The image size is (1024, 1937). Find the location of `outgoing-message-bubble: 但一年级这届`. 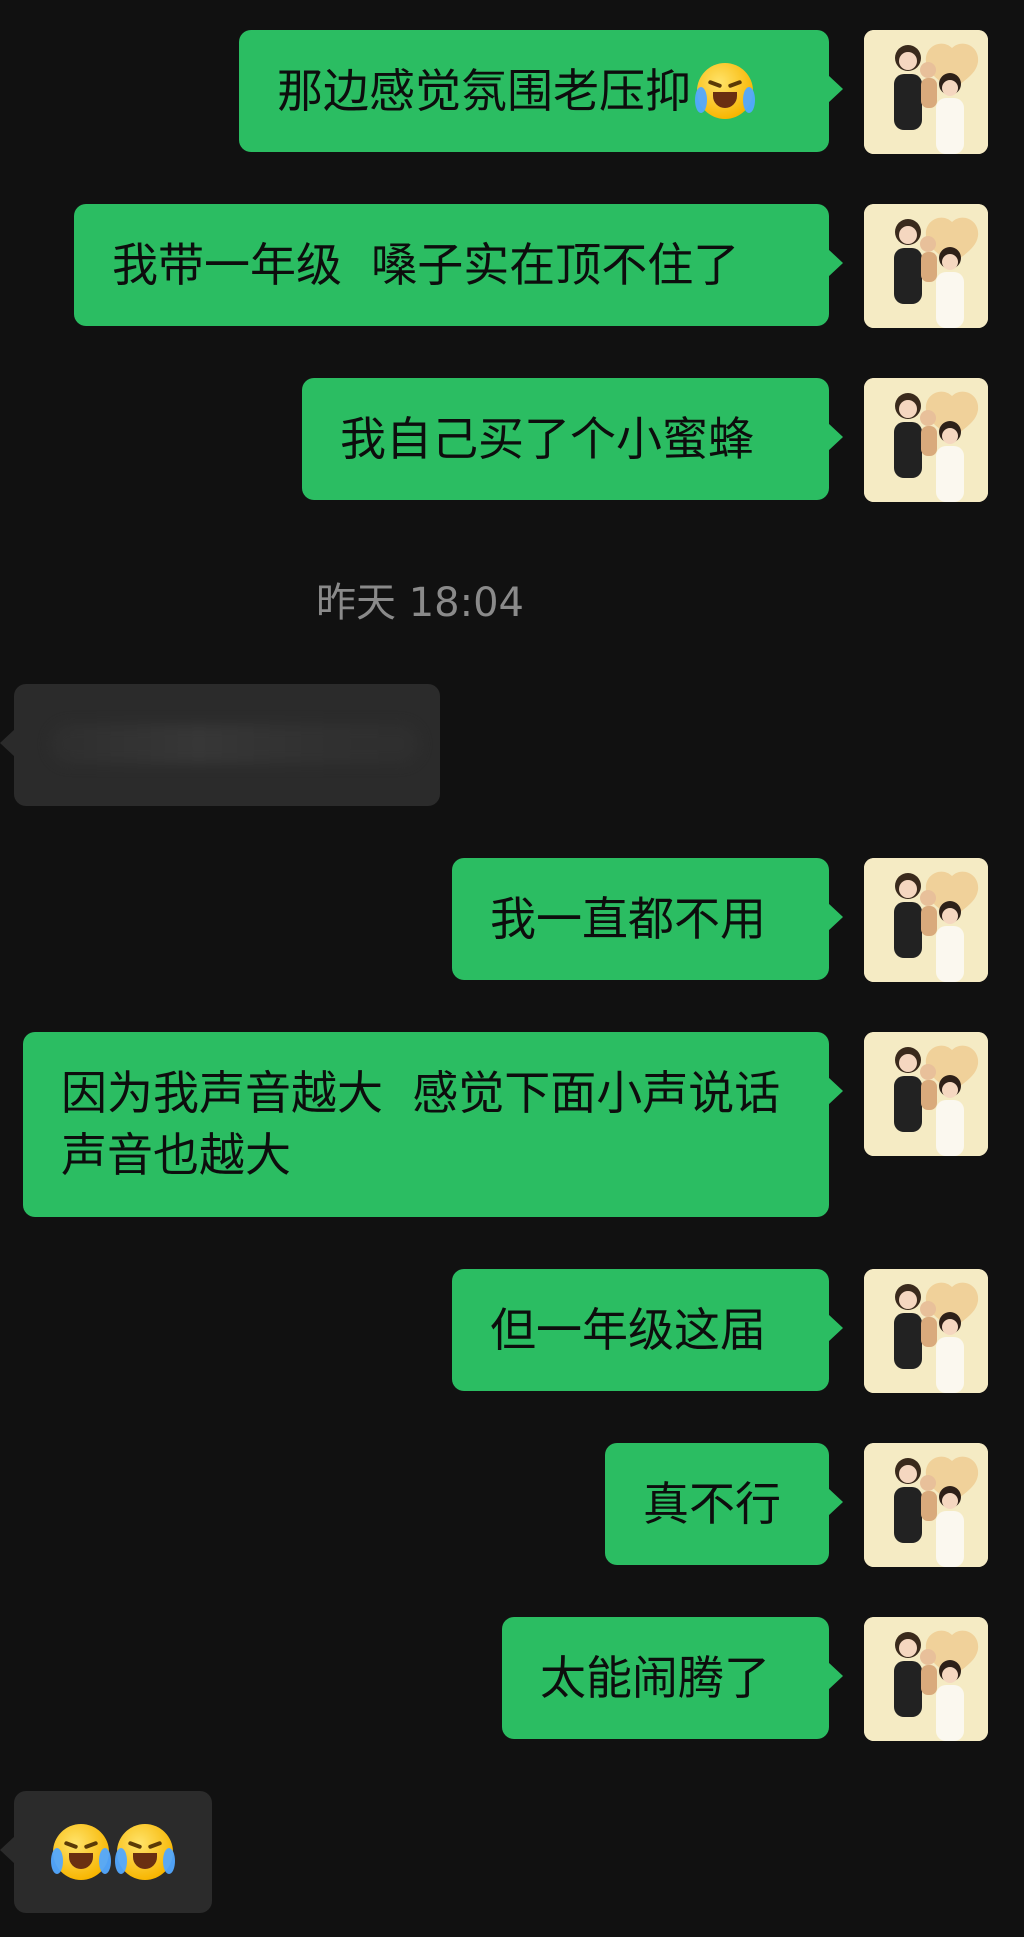

outgoing-message-bubble: 但一年级这届 is located at coordinates (647, 1330).